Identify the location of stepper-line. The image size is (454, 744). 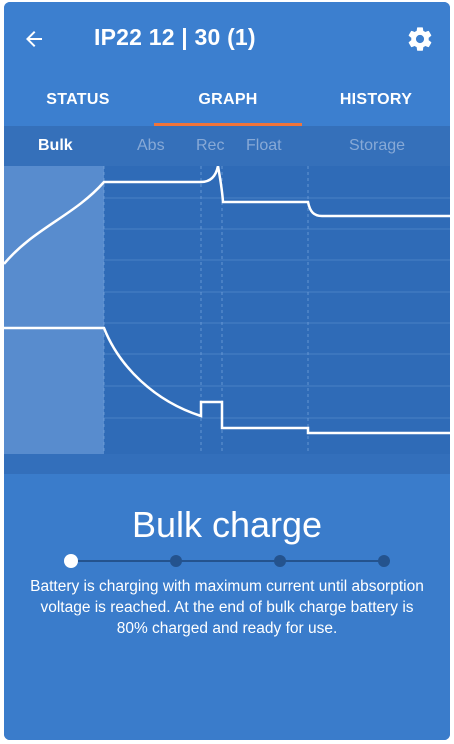
(226, 561).